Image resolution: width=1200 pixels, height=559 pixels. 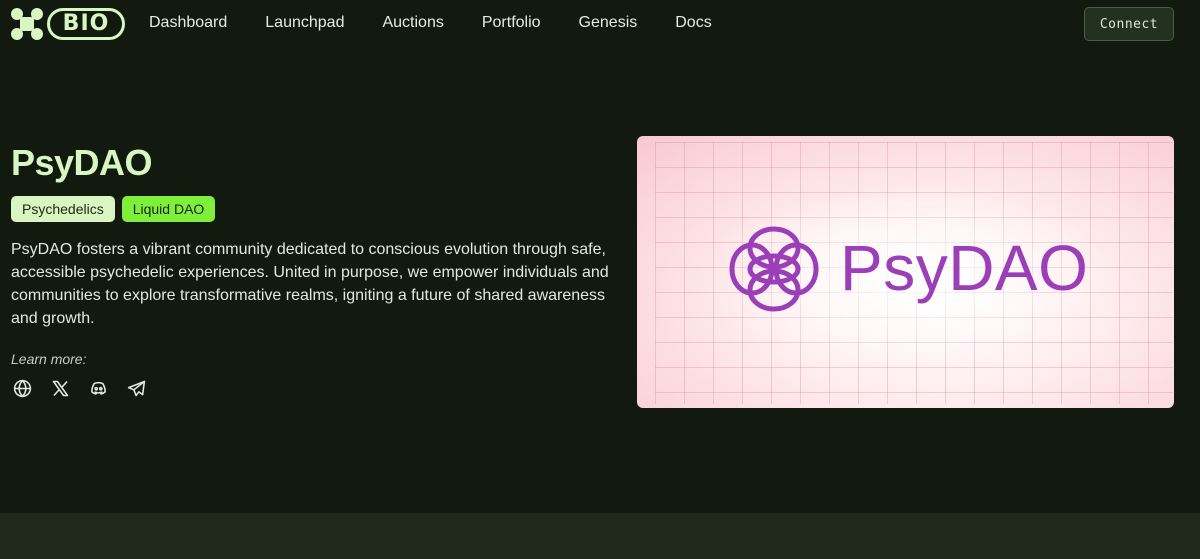 What do you see at coordinates (964, 268) in the screenshot?
I see `banner-wordmark: PsyDAO` at bounding box center [964, 268].